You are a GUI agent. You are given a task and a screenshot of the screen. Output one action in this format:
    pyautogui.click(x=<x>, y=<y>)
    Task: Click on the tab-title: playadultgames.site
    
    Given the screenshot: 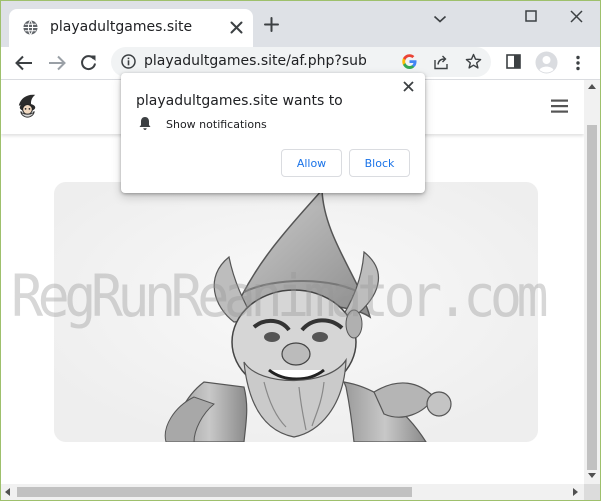 What is the action you would take?
    pyautogui.click(x=121, y=27)
    